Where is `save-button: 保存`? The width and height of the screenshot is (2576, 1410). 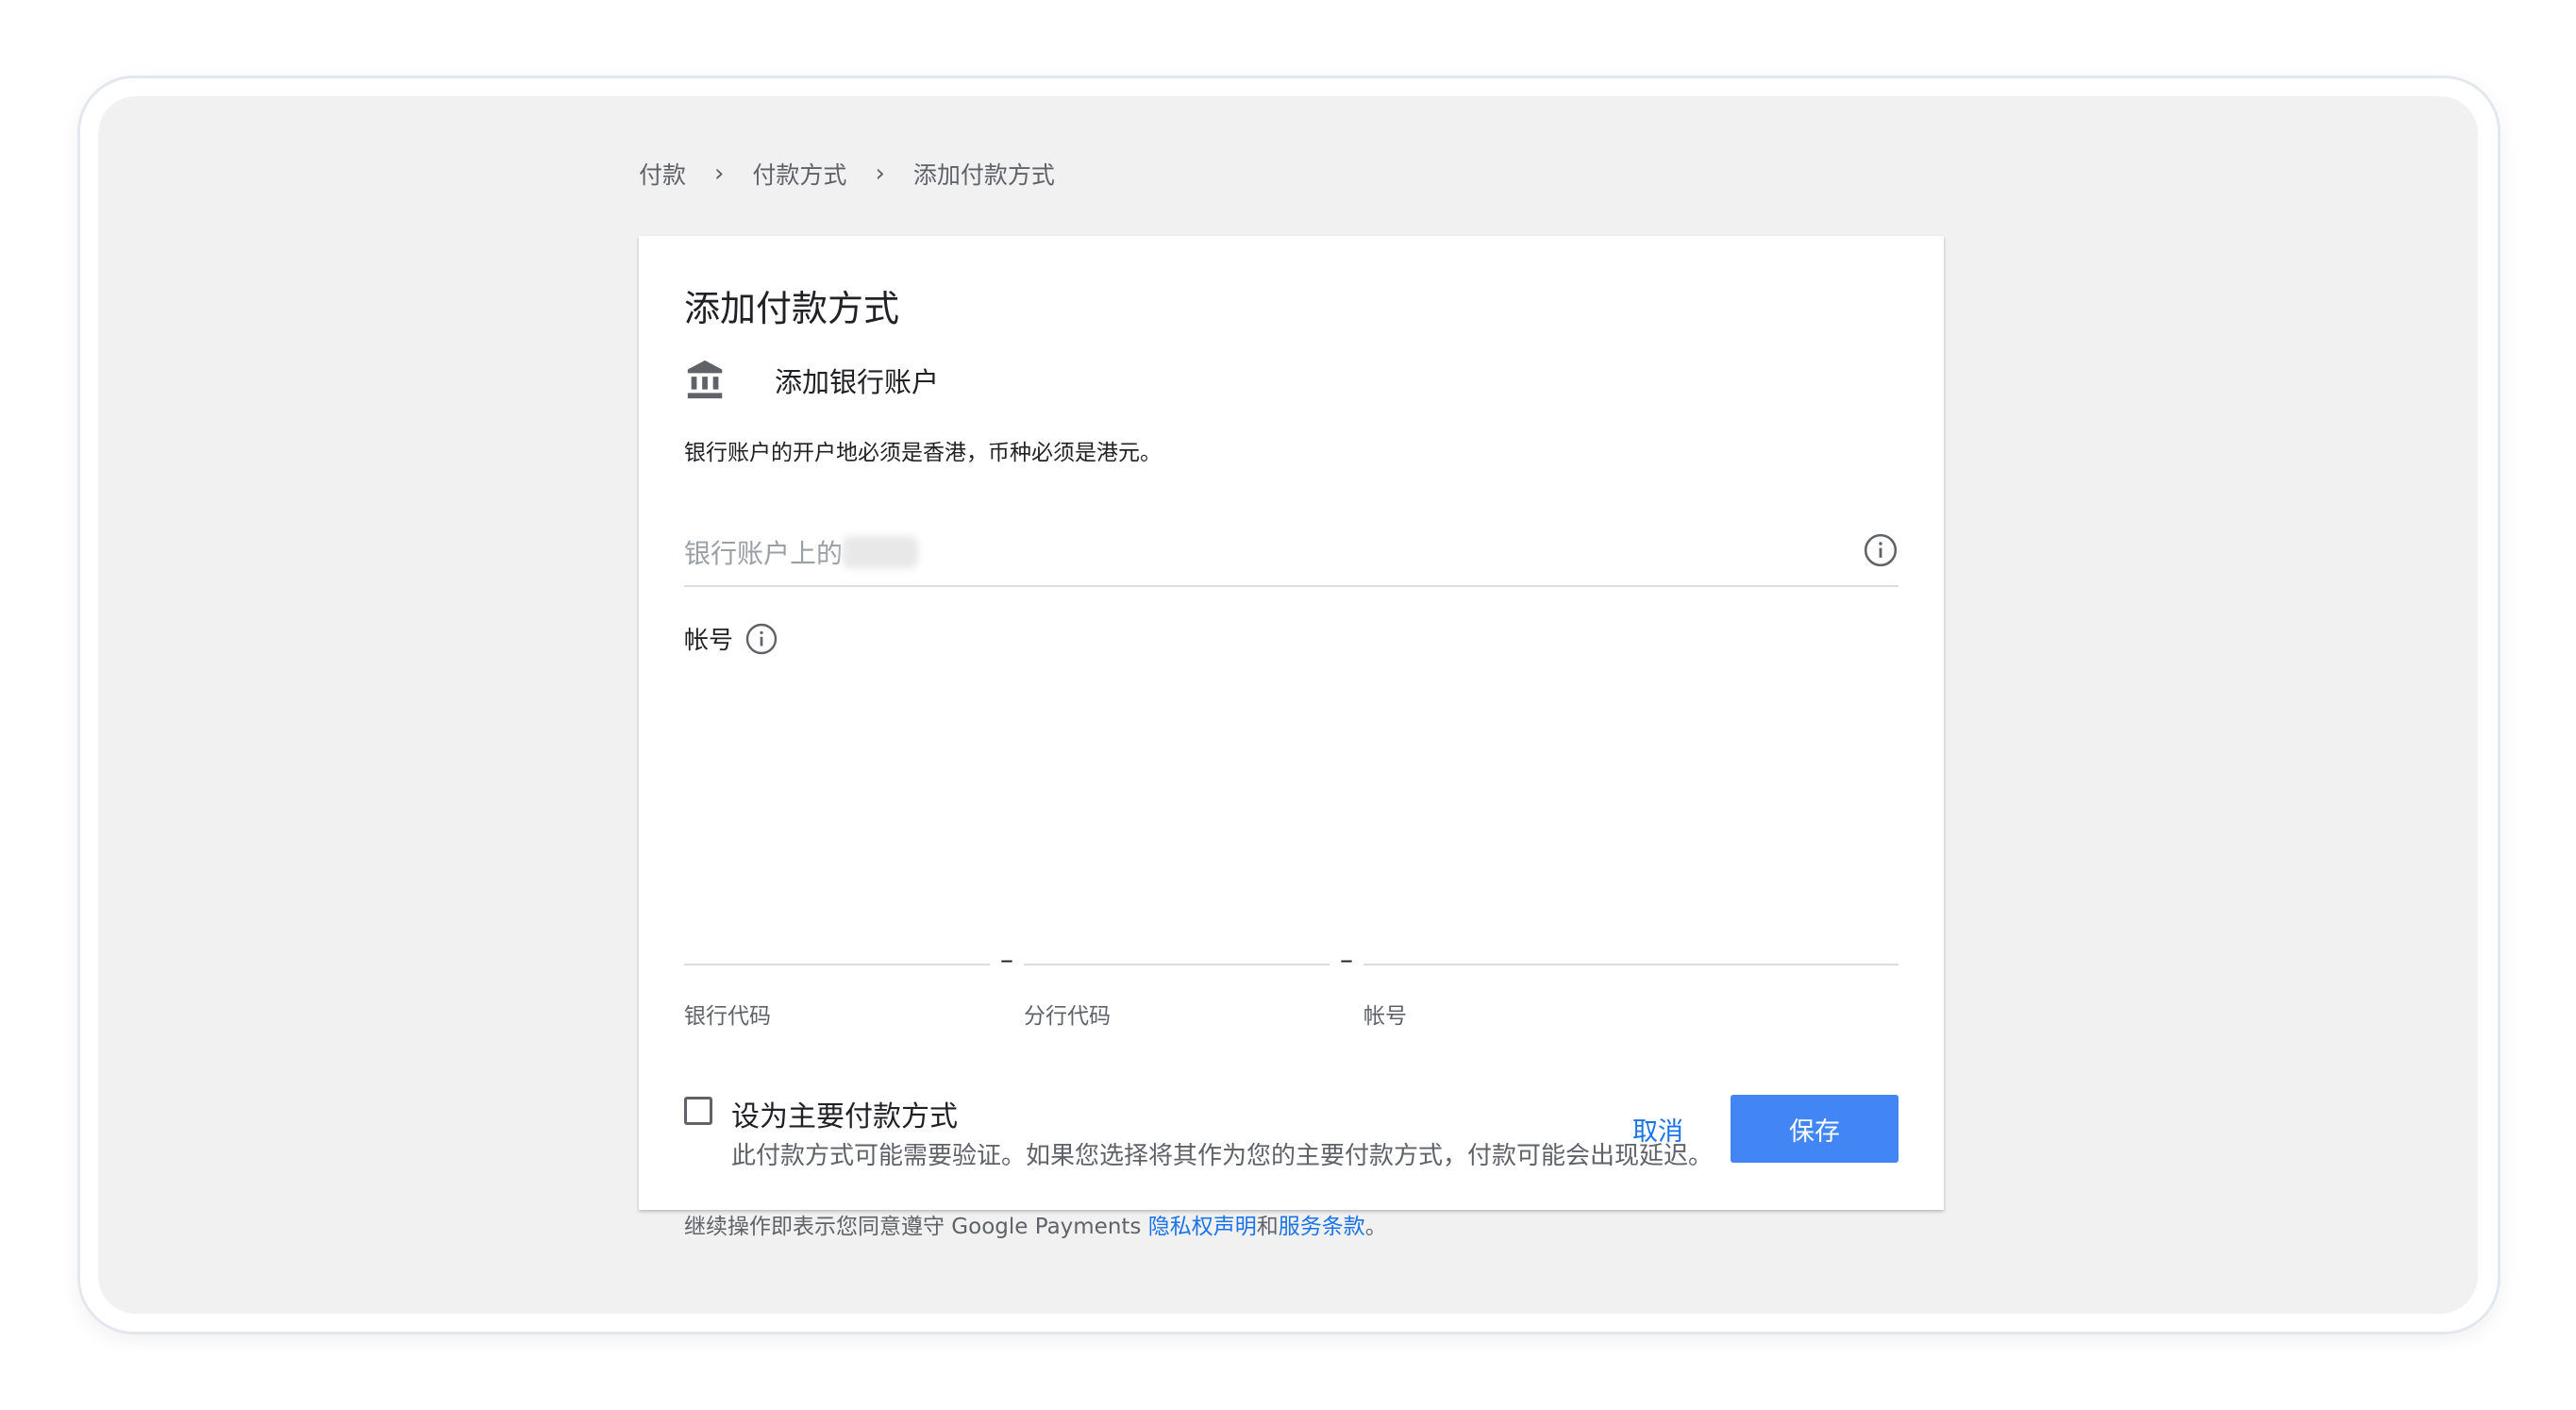 save-button: 保存 is located at coordinates (1815, 1129).